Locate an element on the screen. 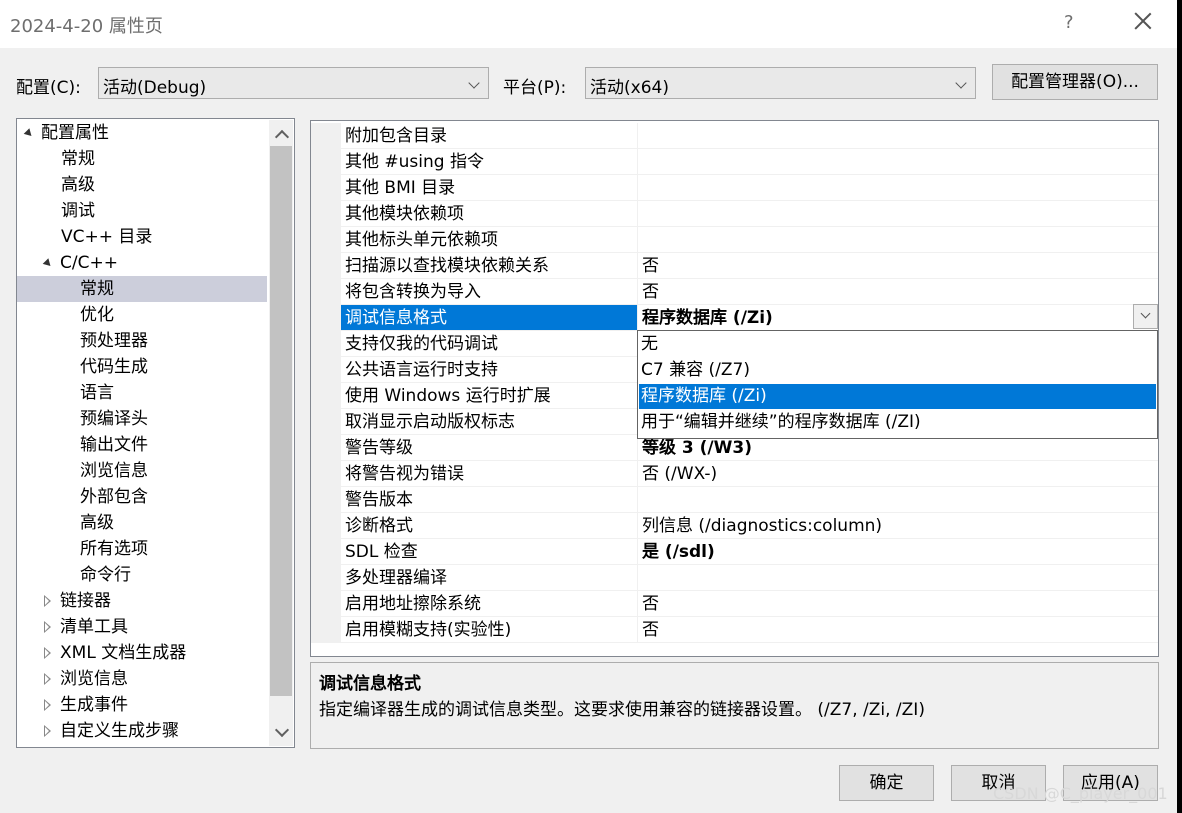 The image size is (1182, 813). property-row: 将警告视为错误否 (/WX-) is located at coordinates (734, 474).